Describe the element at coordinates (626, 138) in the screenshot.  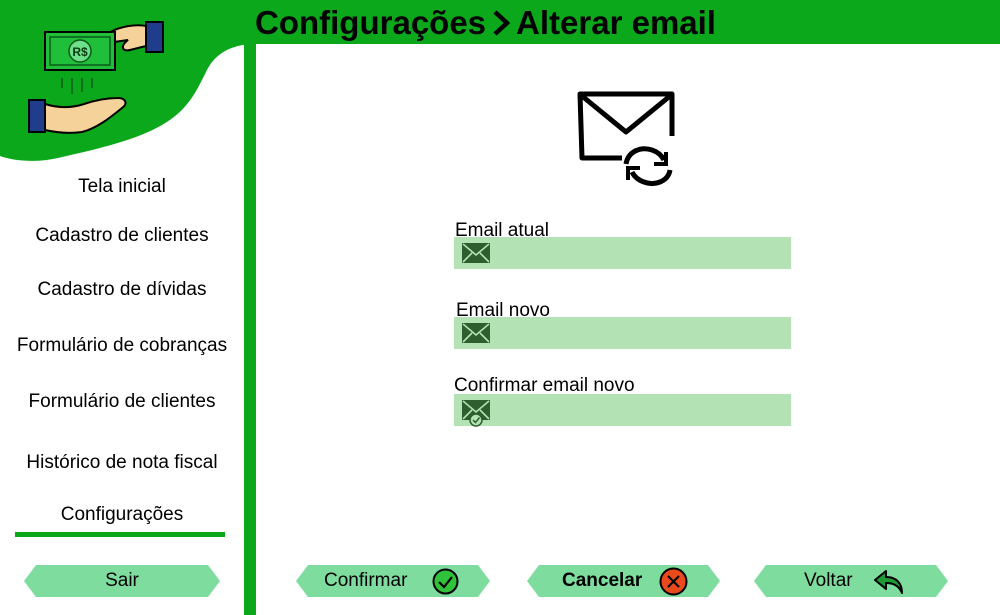
I see `email-refresh-icon` at that location.